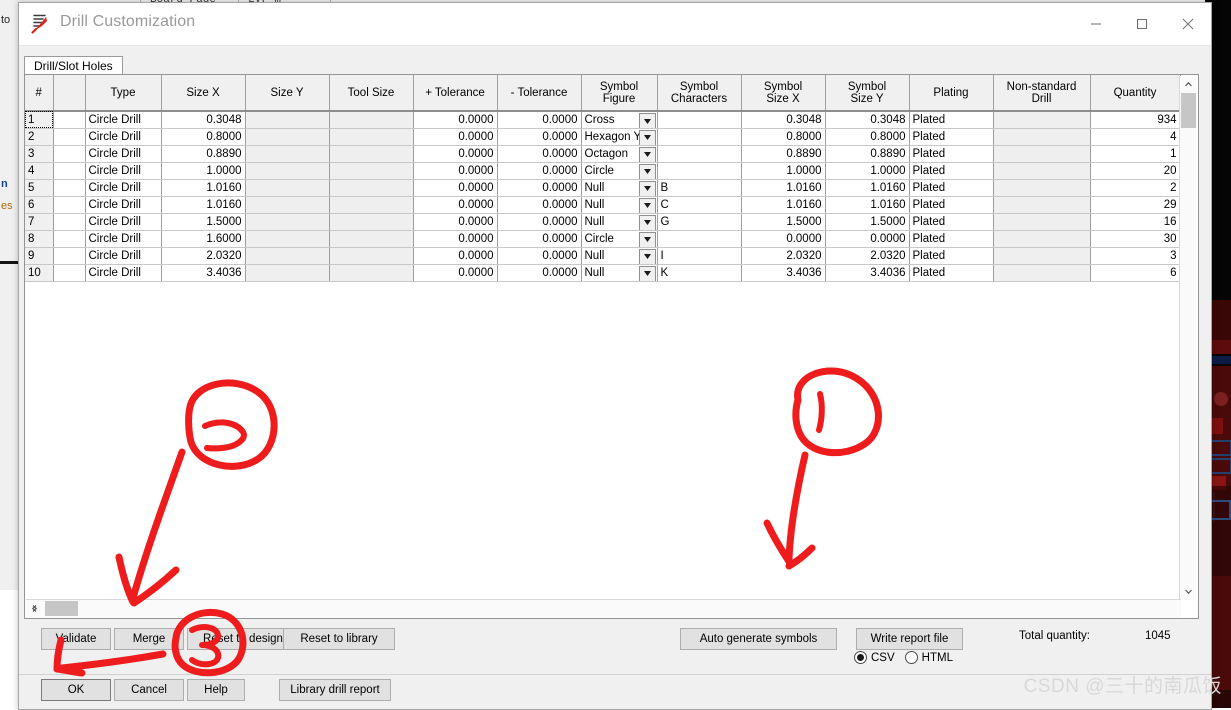 The image size is (1231, 710). Describe the element at coordinates (1188, 591) in the screenshot. I see `scroll-down-icon` at that location.